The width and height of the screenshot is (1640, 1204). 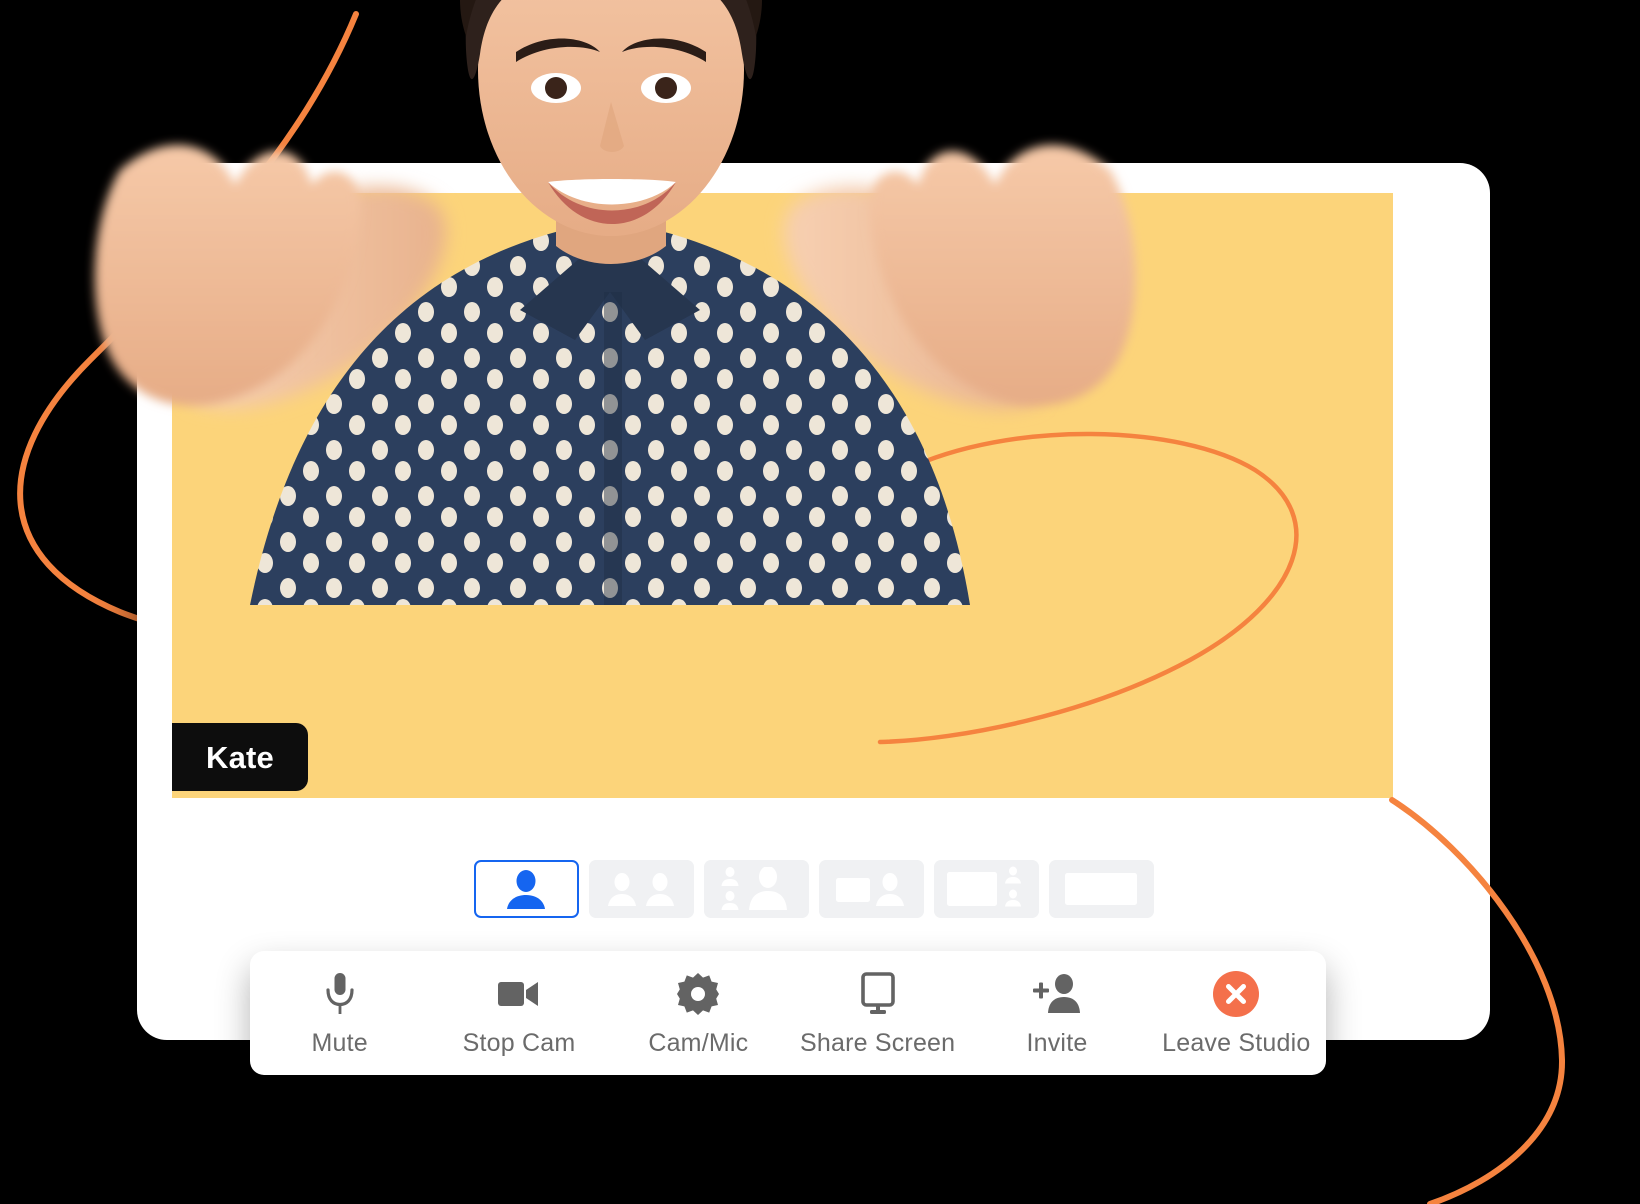 I want to click on cam-mic-button-label: Cam/Mic, so click(x=698, y=1042).